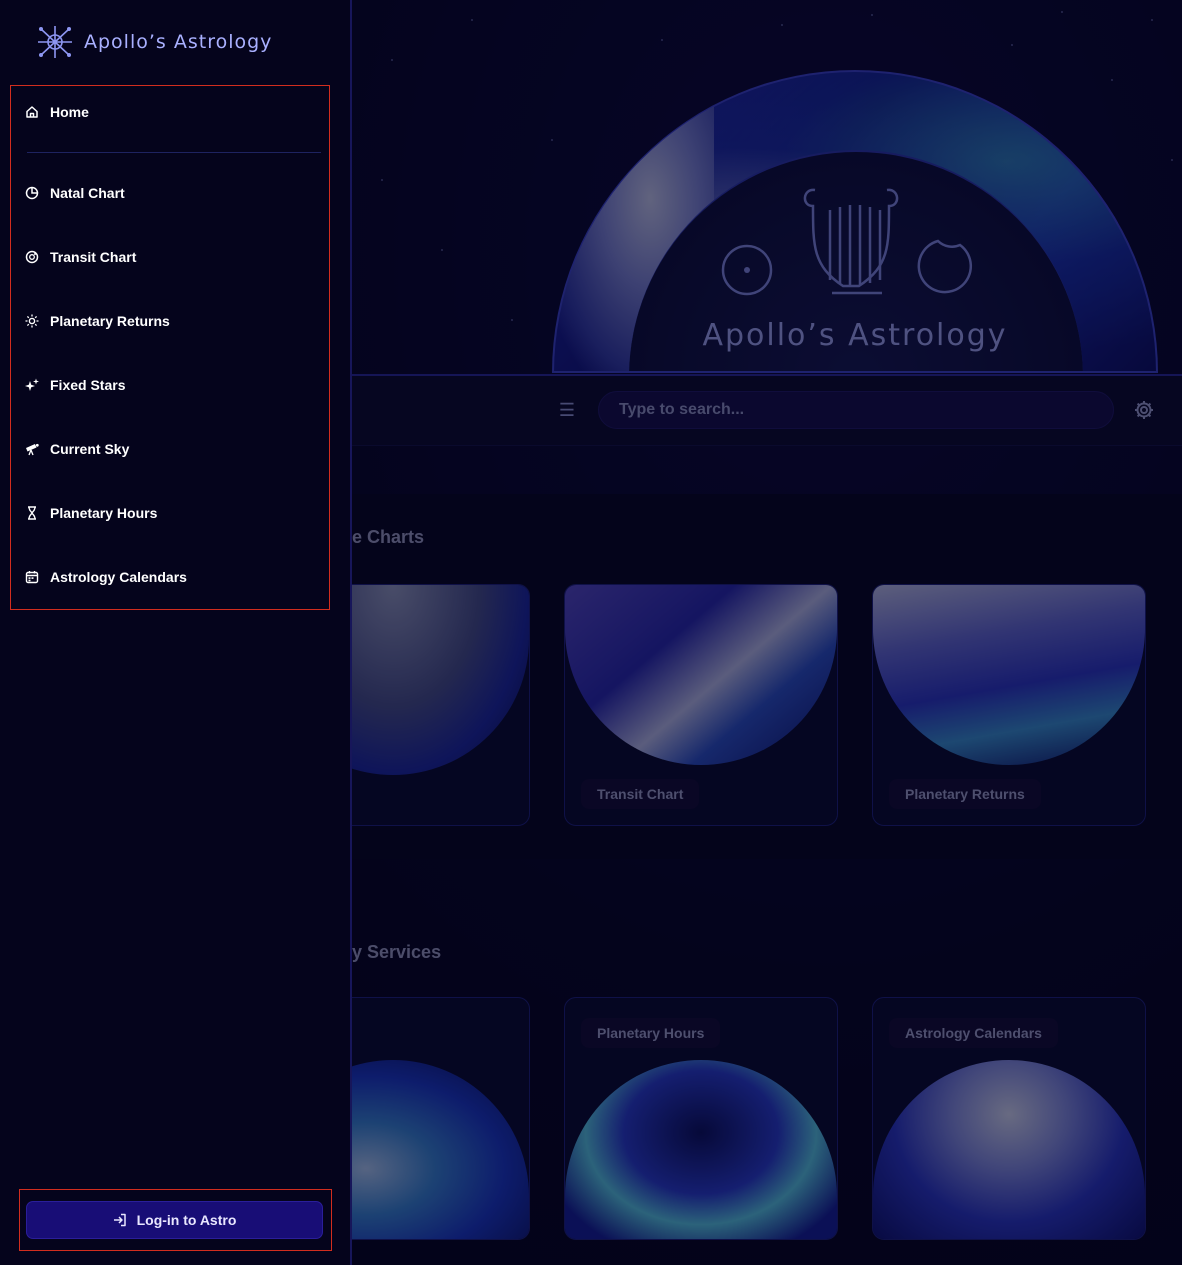 The width and height of the screenshot is (1182, 1265). I want to click on sidebar-item-label: Planetary Hours, so click(104, 513).